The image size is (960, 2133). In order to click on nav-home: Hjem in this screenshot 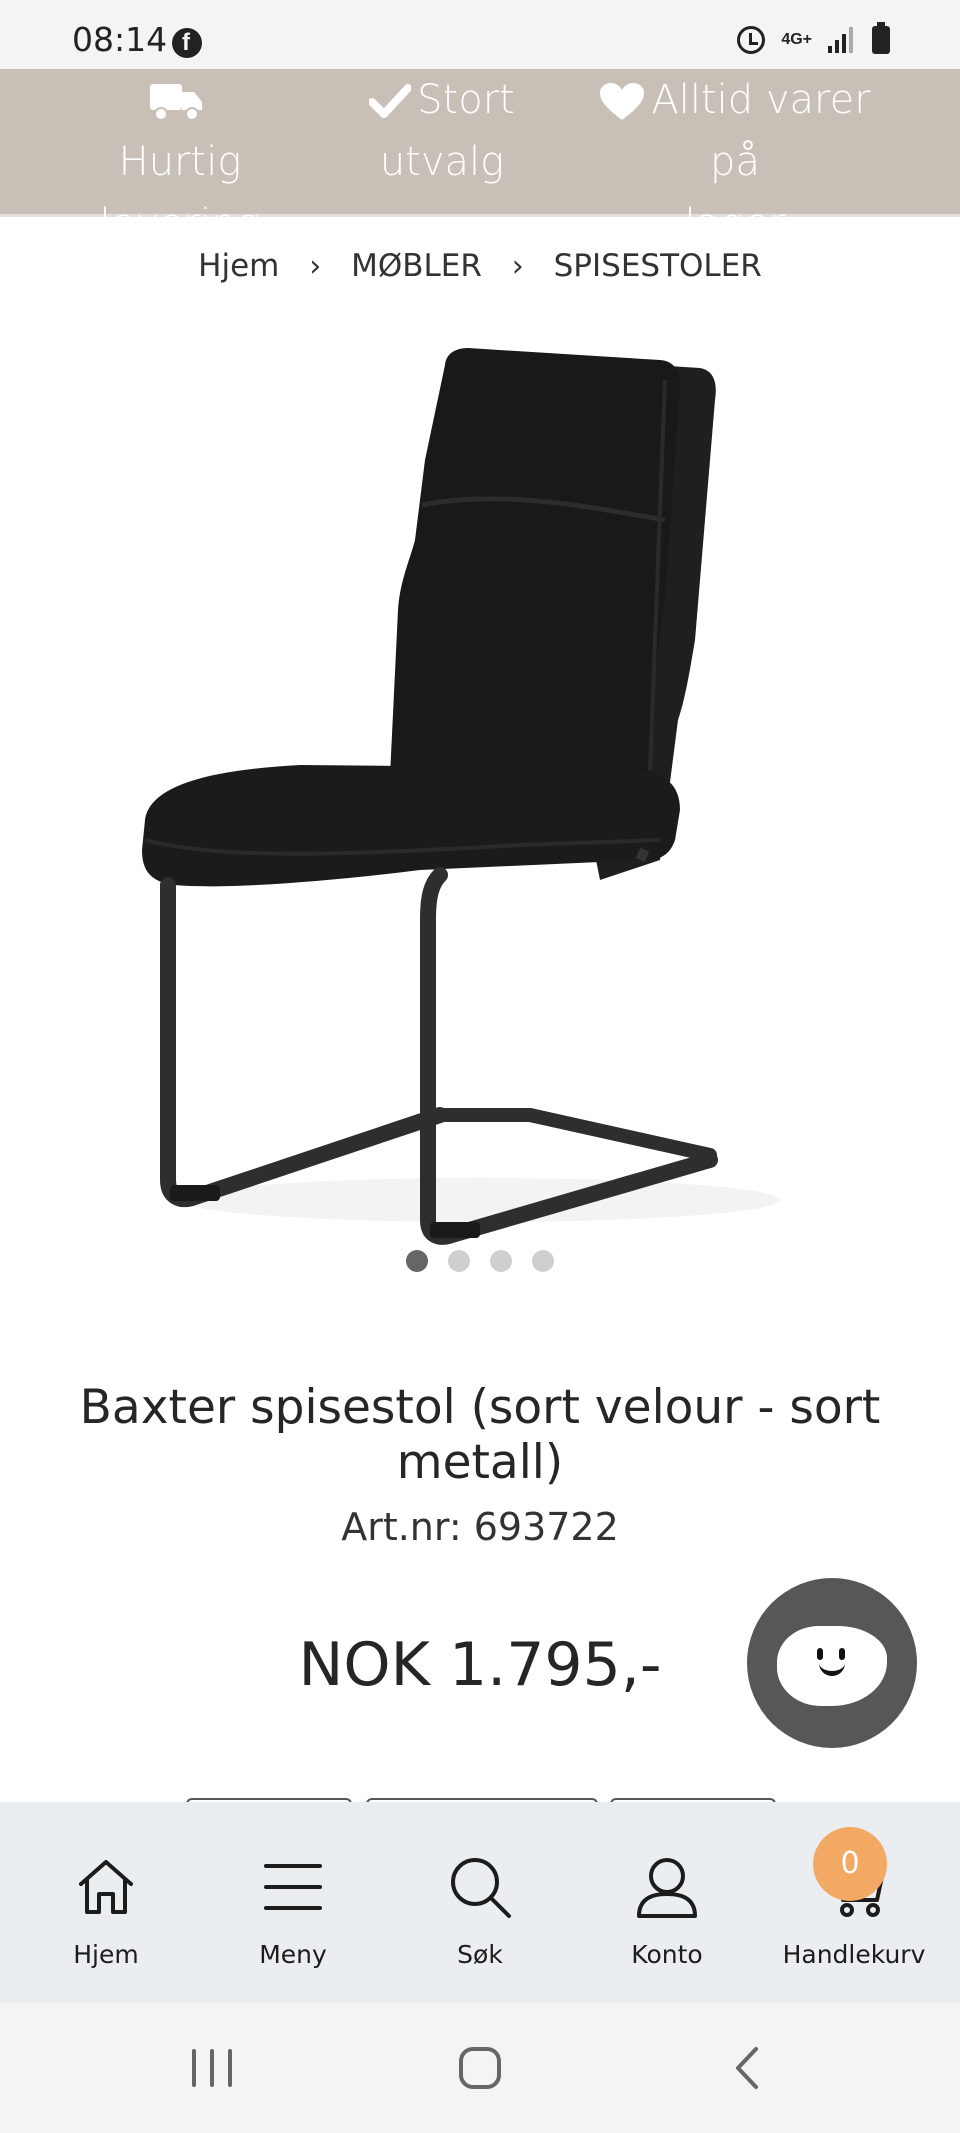, I will do `click(106, 1902)`.